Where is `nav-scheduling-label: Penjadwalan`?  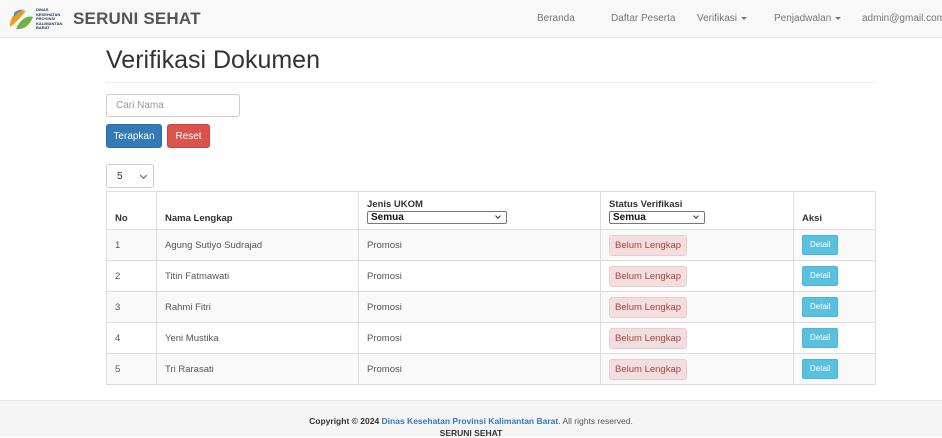
nav-scheduling-label: Penjadwalan is located at coordinates (803, 18).